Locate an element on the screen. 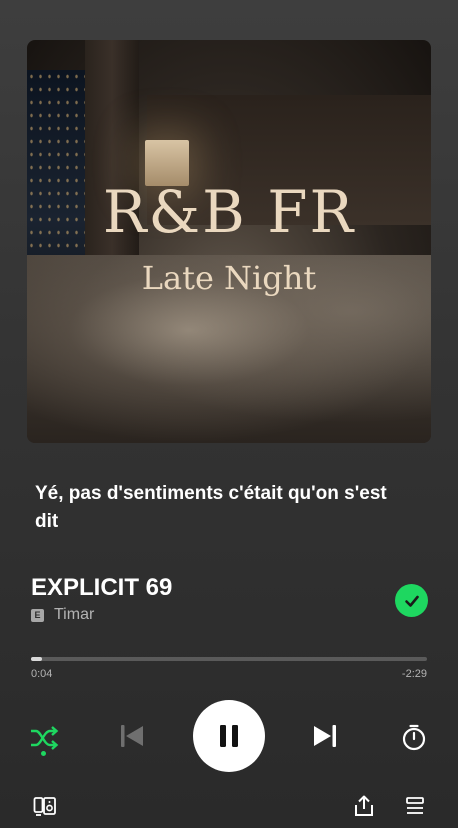  progress-fill is located at coordinates (36, 659).